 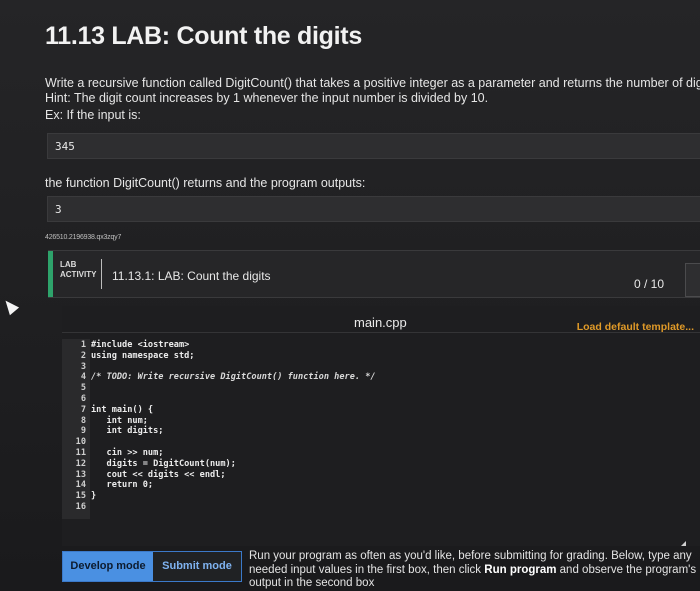 I want to click on code-line: 2 using namespace std;, so click(x=219, y=356).